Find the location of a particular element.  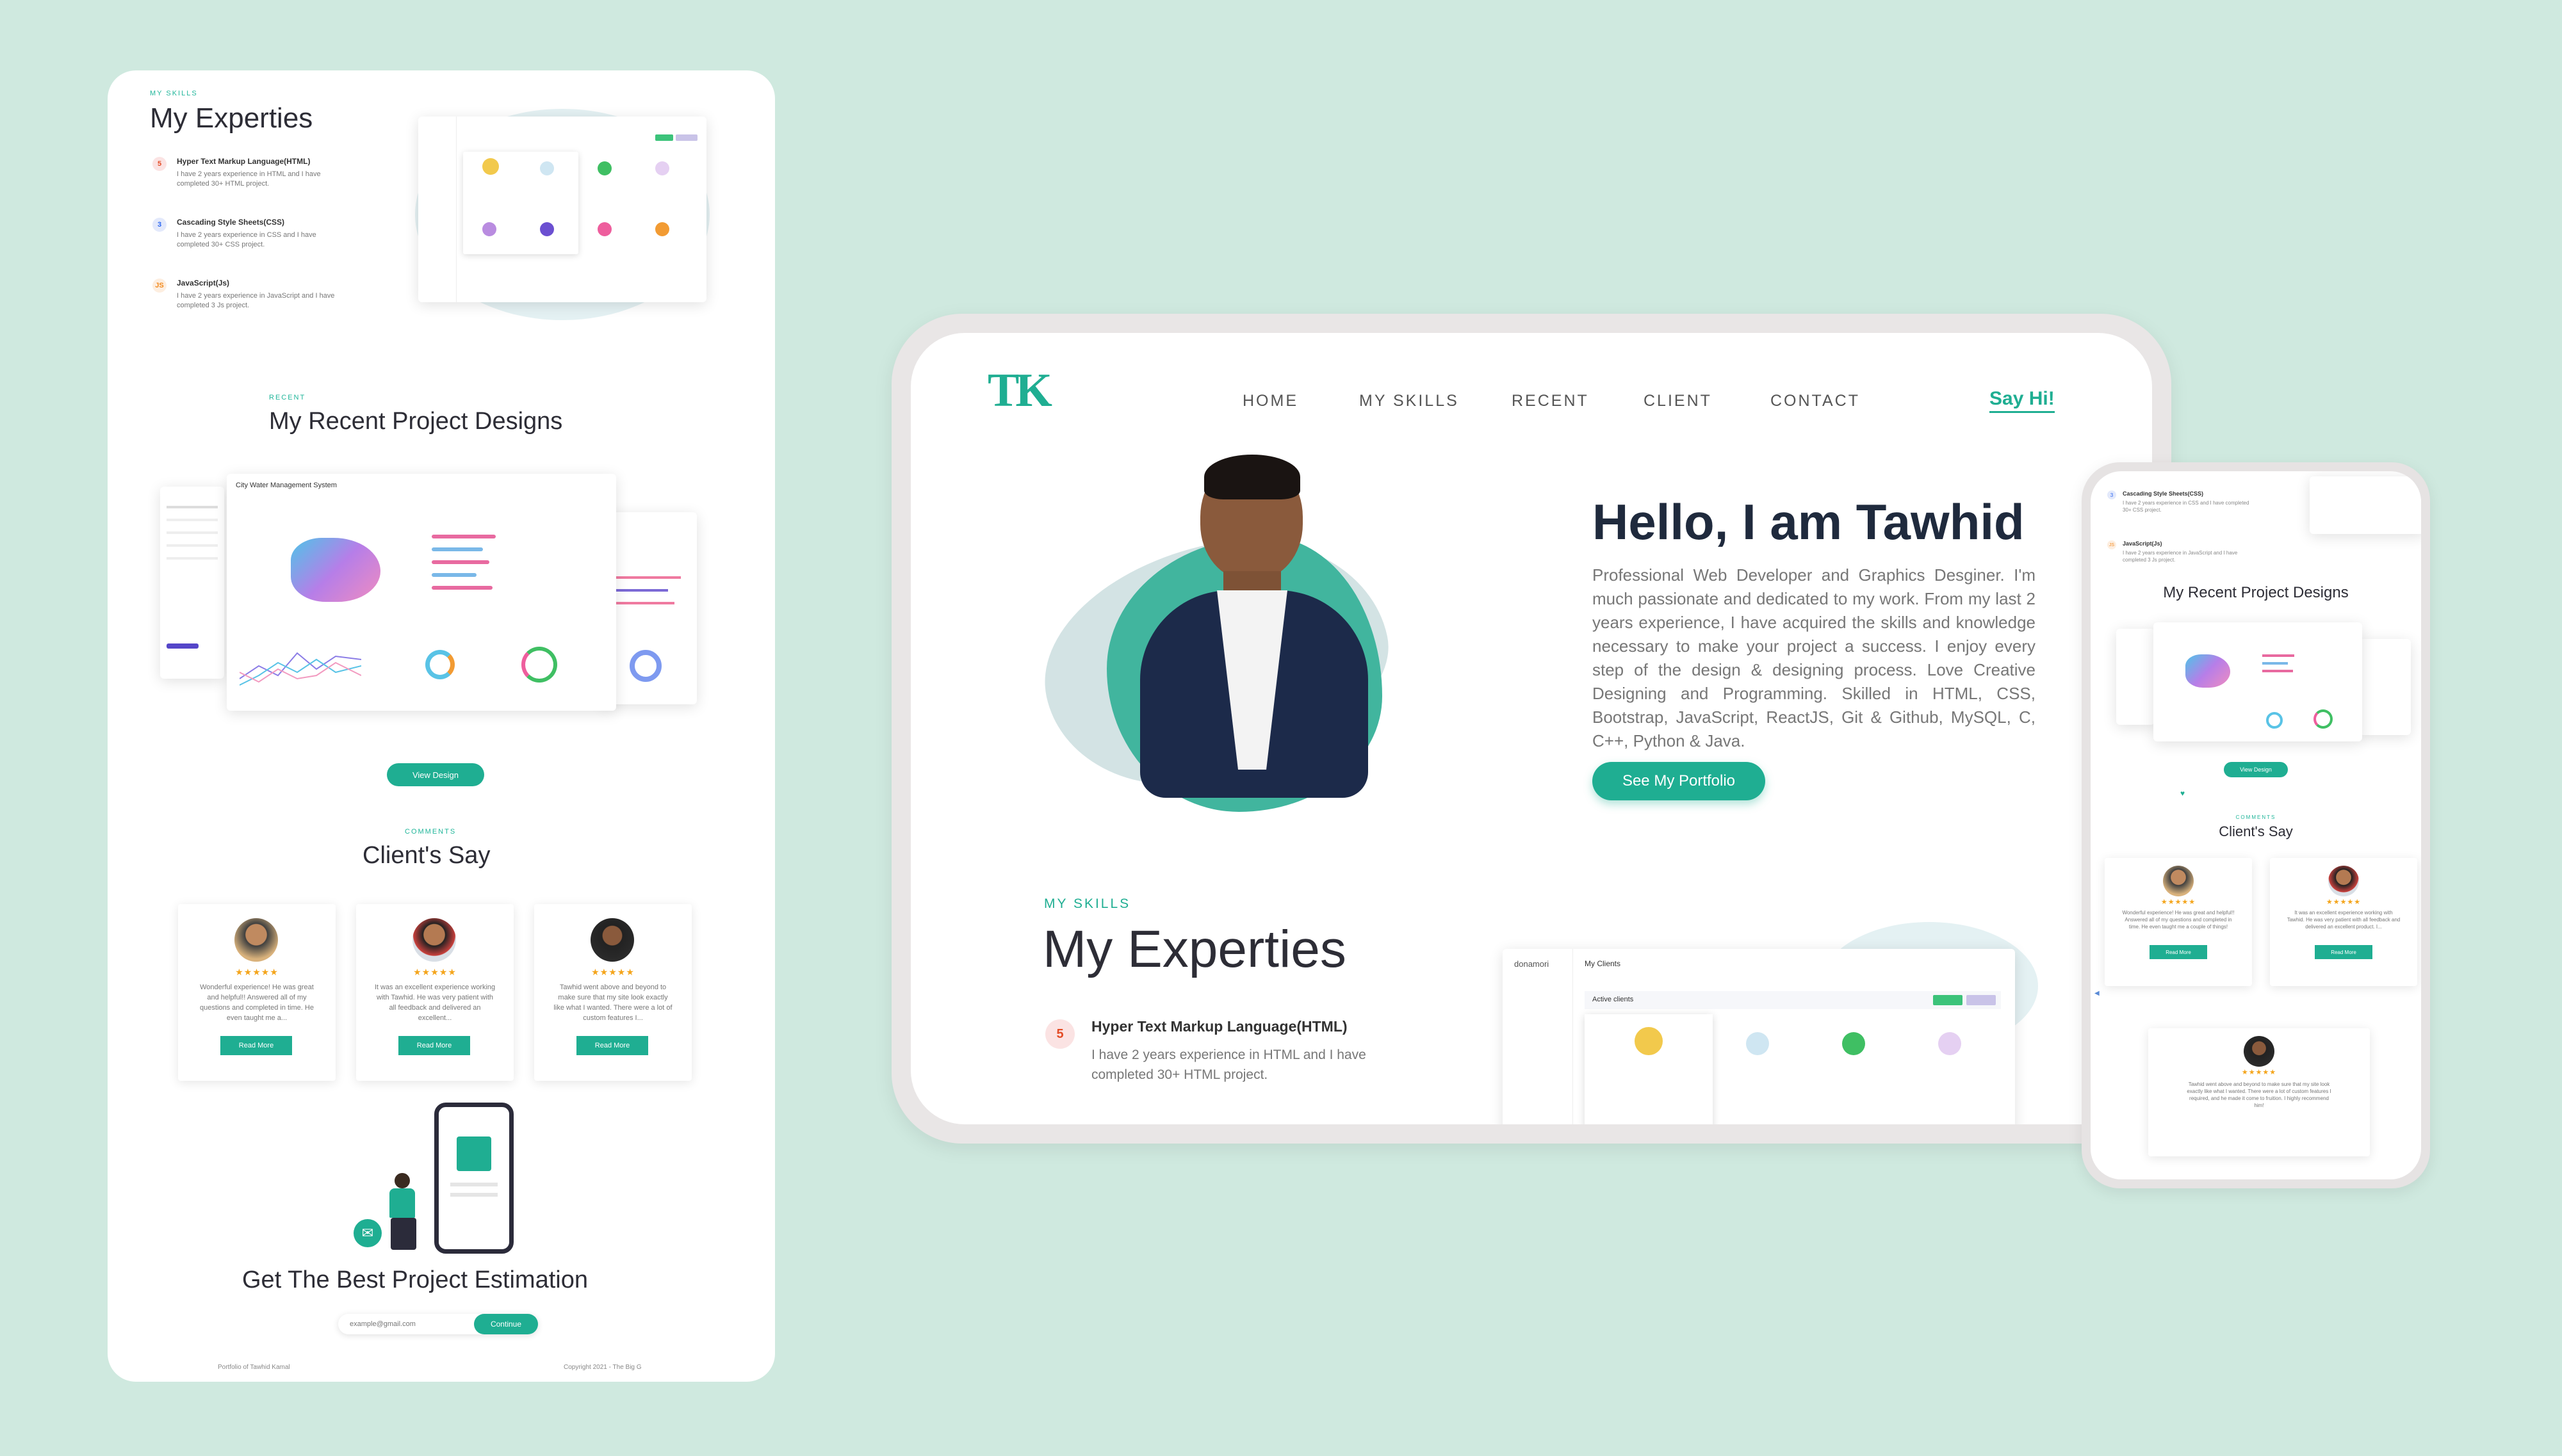

dashboard-screenshot is located at coordinates (562, 209).